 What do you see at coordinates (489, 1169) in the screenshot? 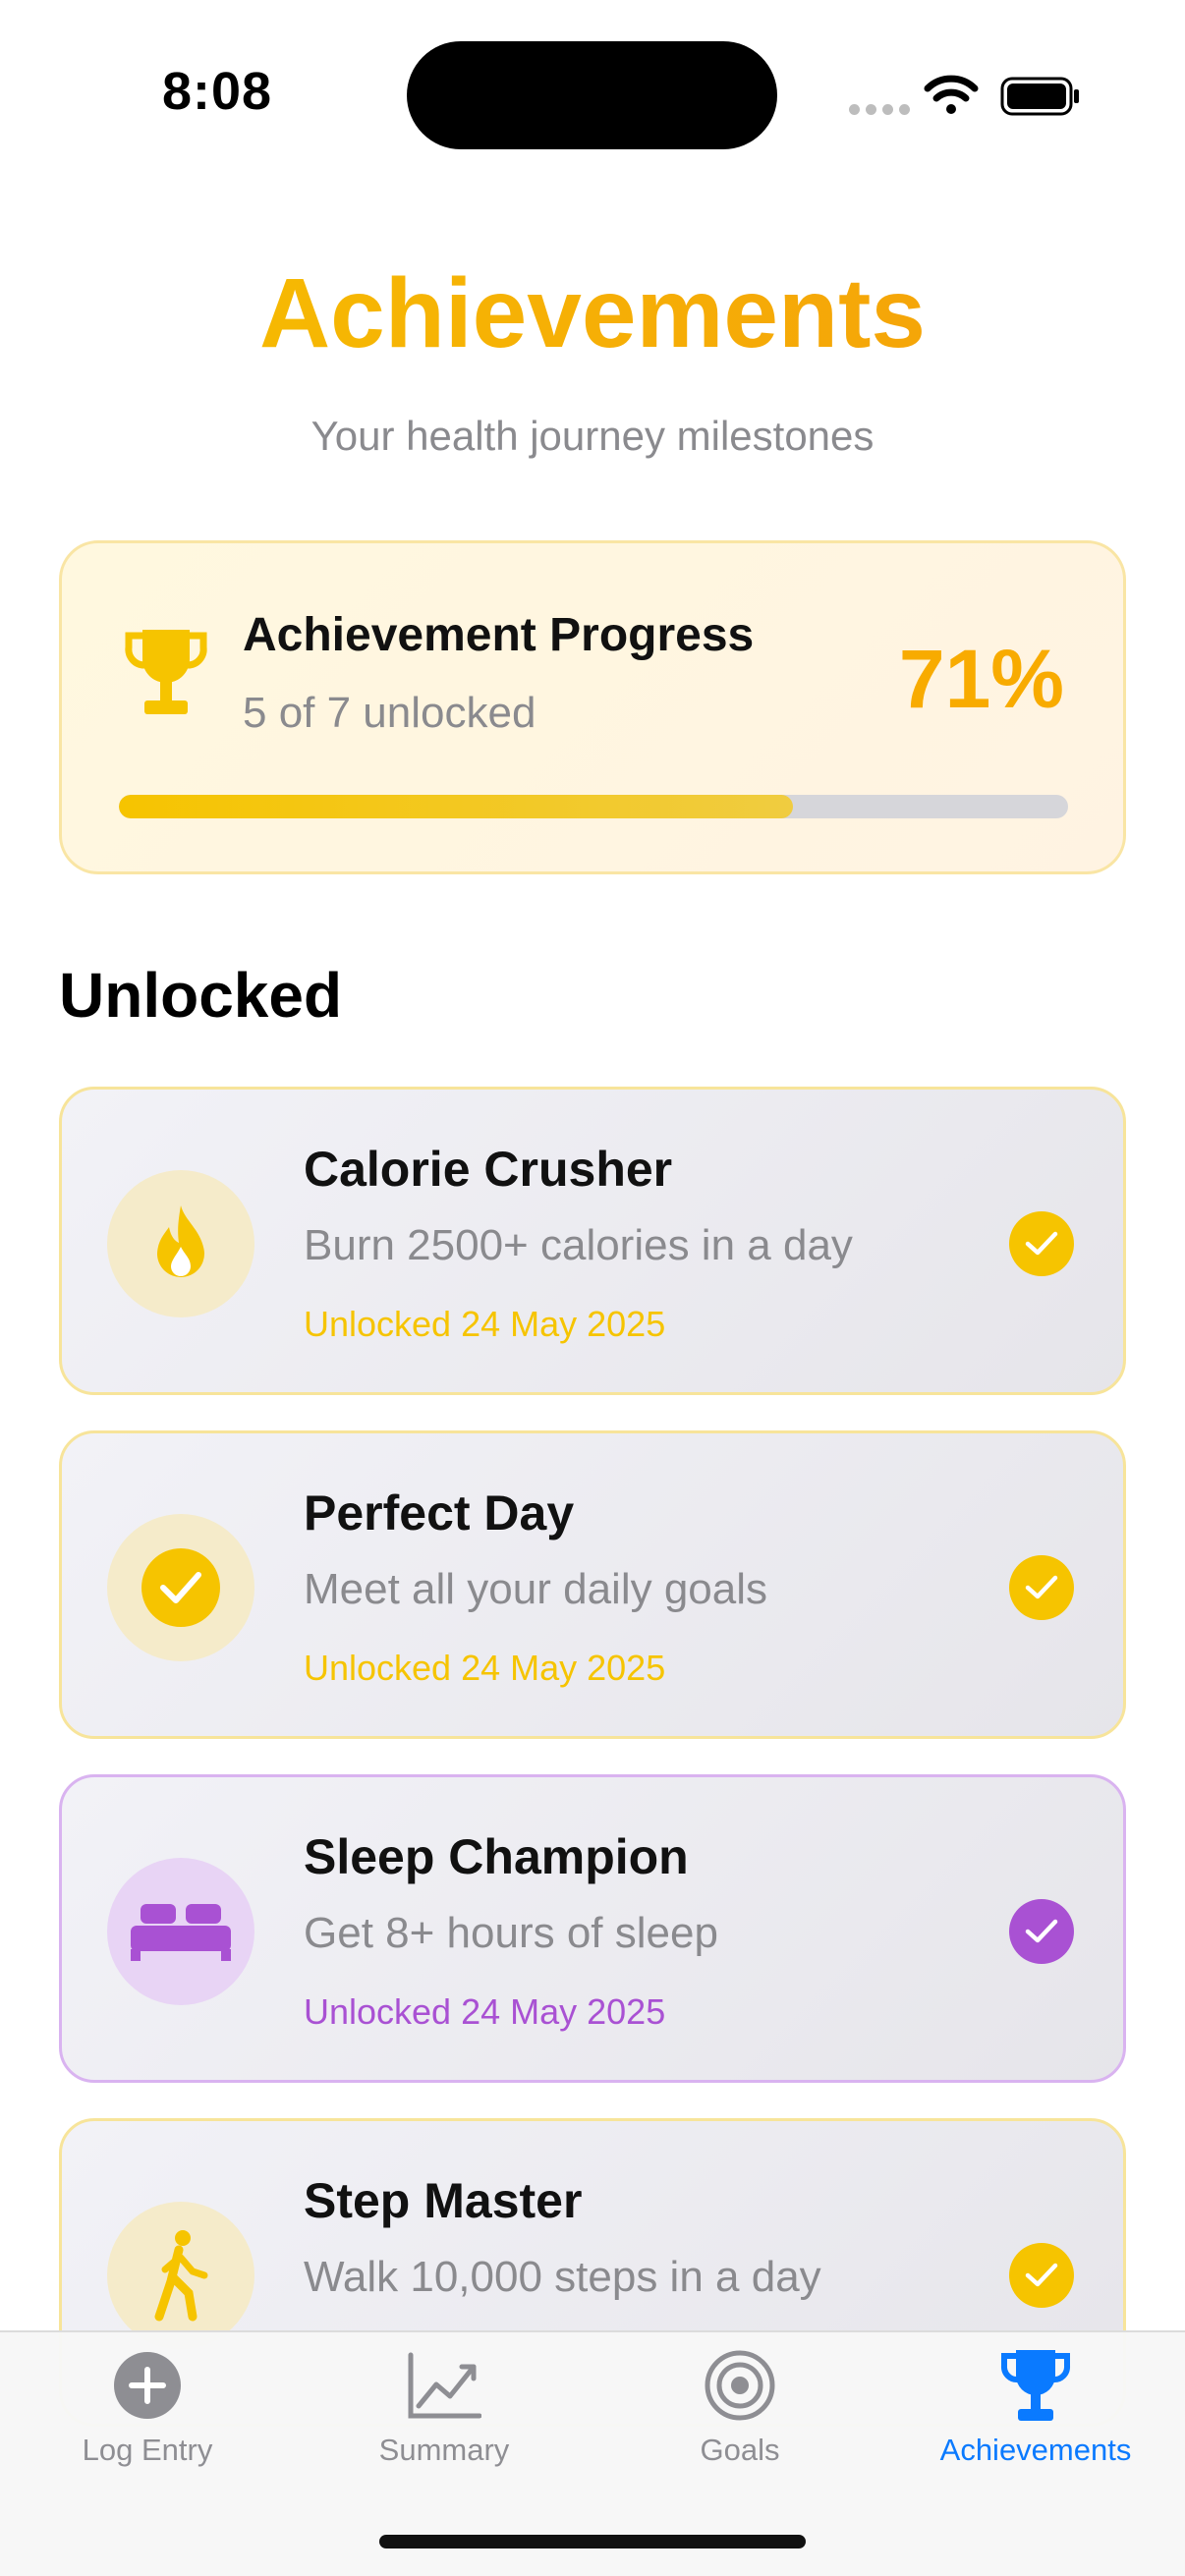
I see `achievement-name: Calorie Crusher` at bounding box center [489, 1169].